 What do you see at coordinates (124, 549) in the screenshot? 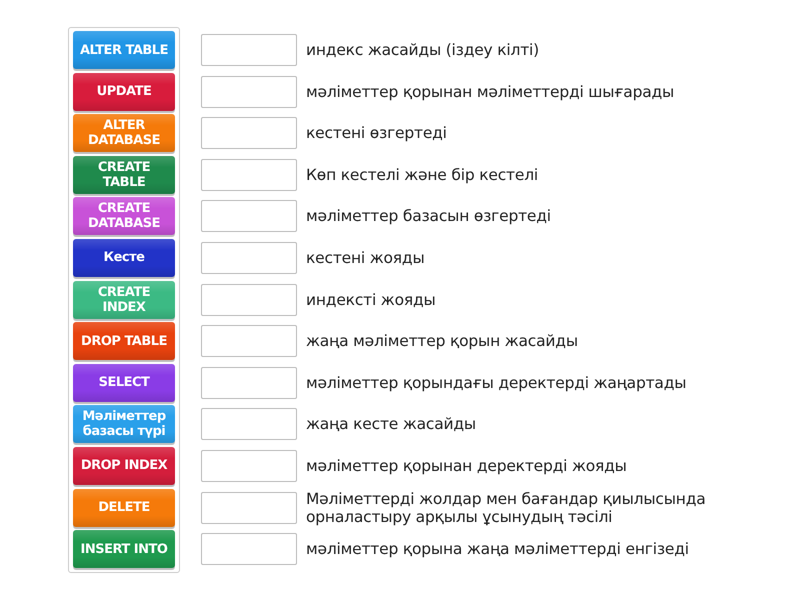
I see `answer-tile: INSERT INTO` at bounding box center [124, 549].